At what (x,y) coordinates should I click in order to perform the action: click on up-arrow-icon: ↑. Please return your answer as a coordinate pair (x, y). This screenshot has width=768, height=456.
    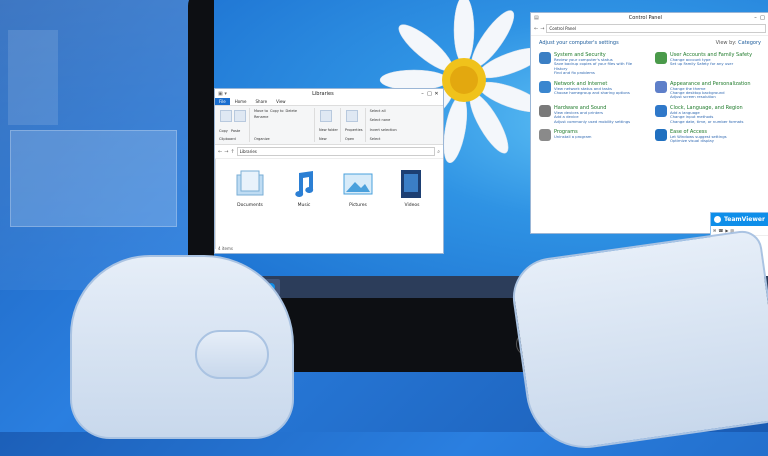
    Looking at the image, I should click on (232, 152).